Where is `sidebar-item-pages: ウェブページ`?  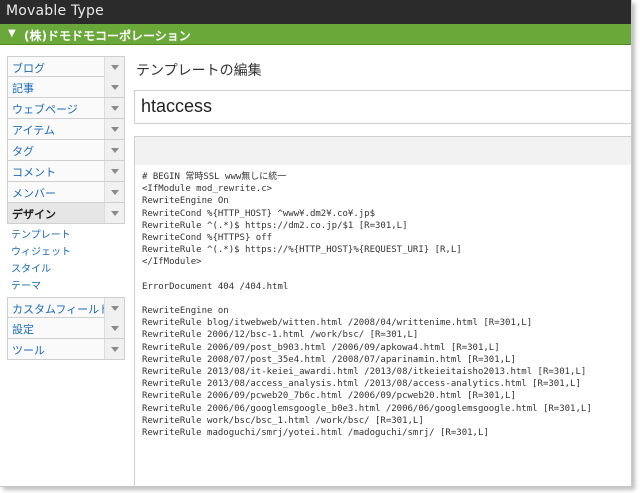
sidebar-item-pages: ウェブページ is located at coordinates (66, 108).